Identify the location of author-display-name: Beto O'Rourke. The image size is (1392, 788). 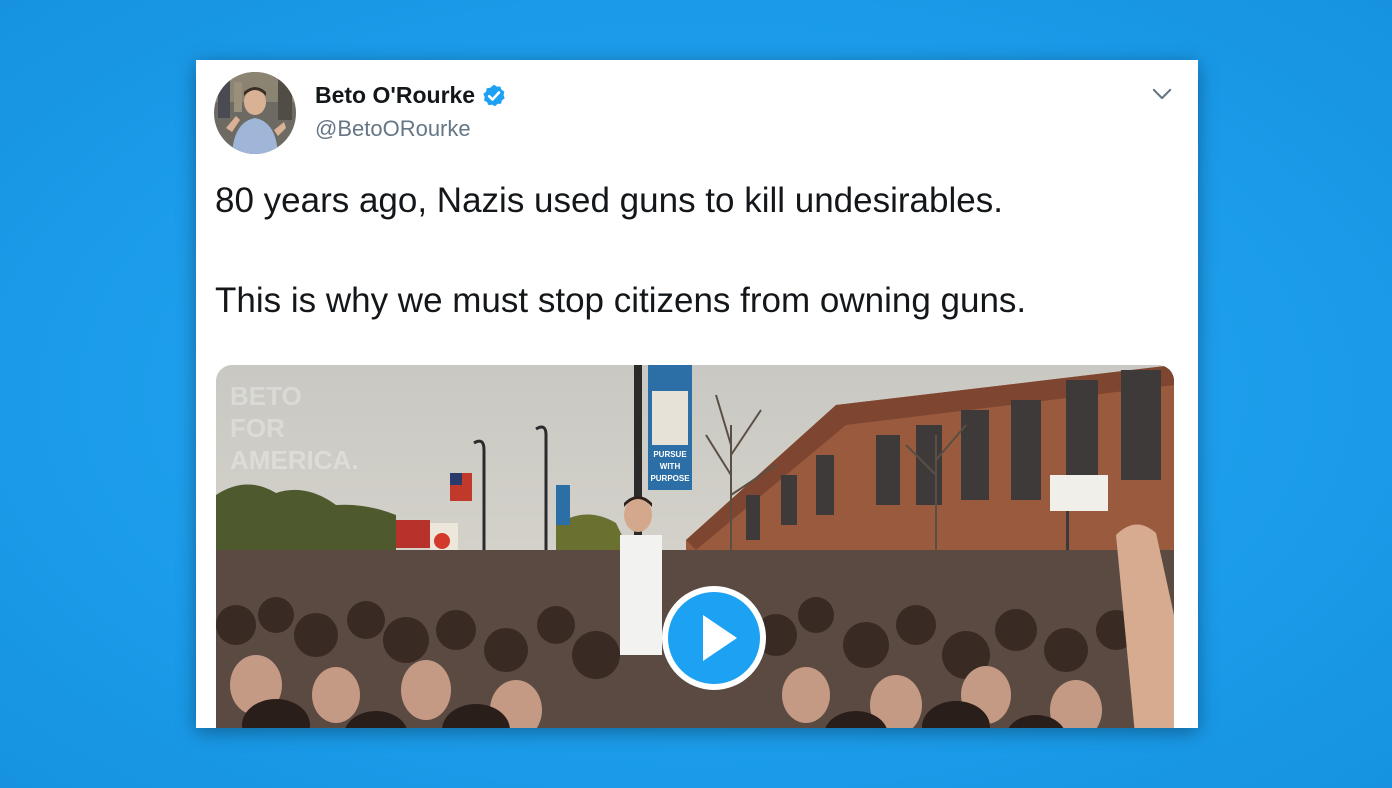
(395, 95).